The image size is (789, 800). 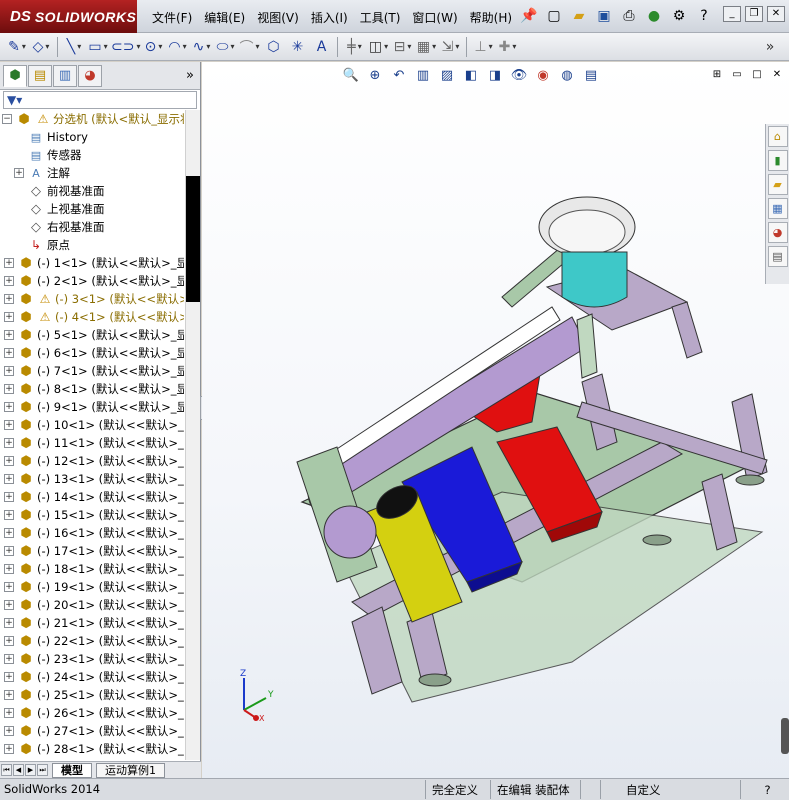 What do you see at coordinates (190, 75) in the screenshot?
I see `panel-overflow-icon: »` at bounding box center [190, 75].